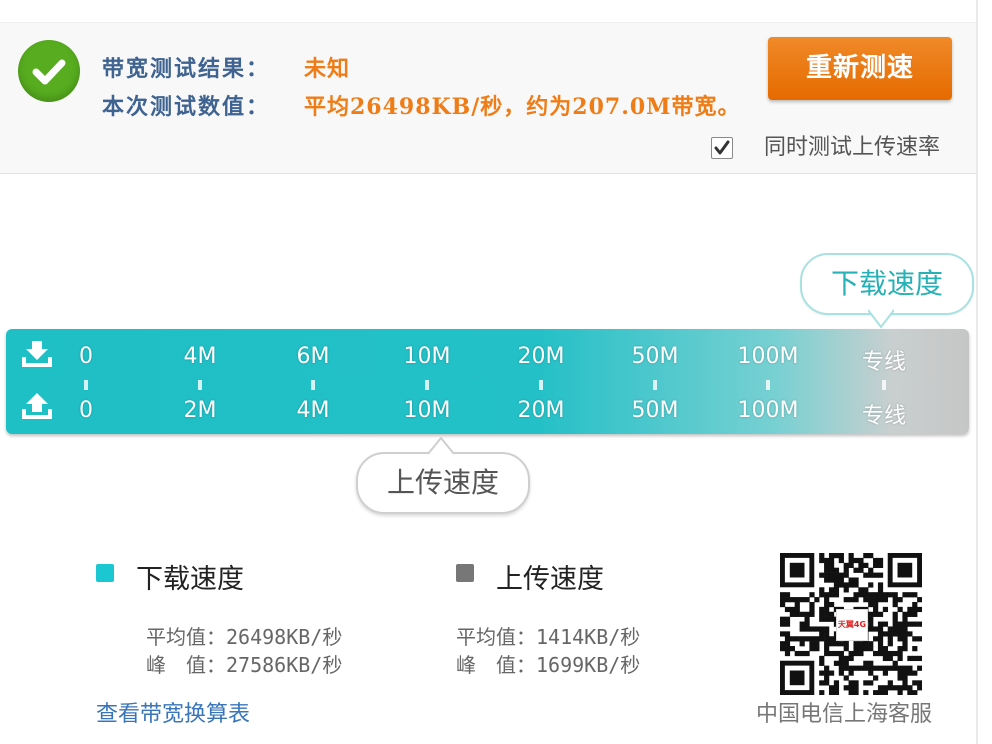 The image size is (992, 744). I want to click on upload-peak: 峰 值：1699KB/秒, so click(548, 665).